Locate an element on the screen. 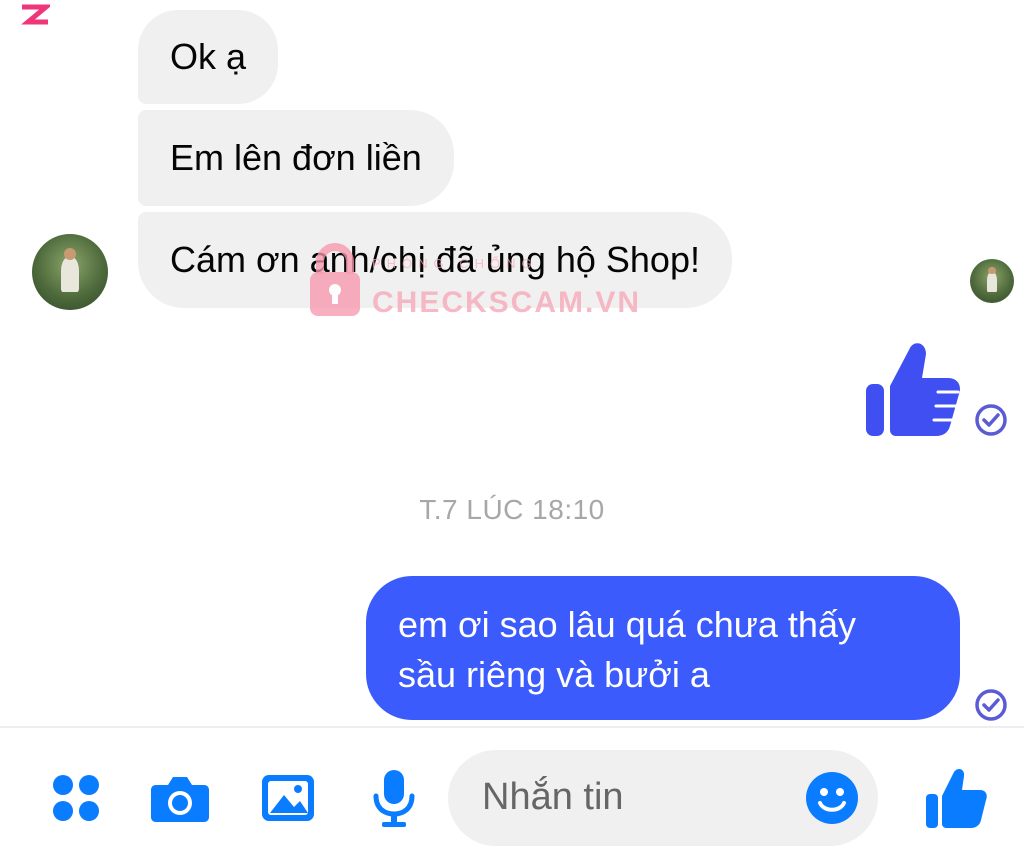  message-timestamp: T.7 LÚC 18:10 is located at coordinates (512, 509).